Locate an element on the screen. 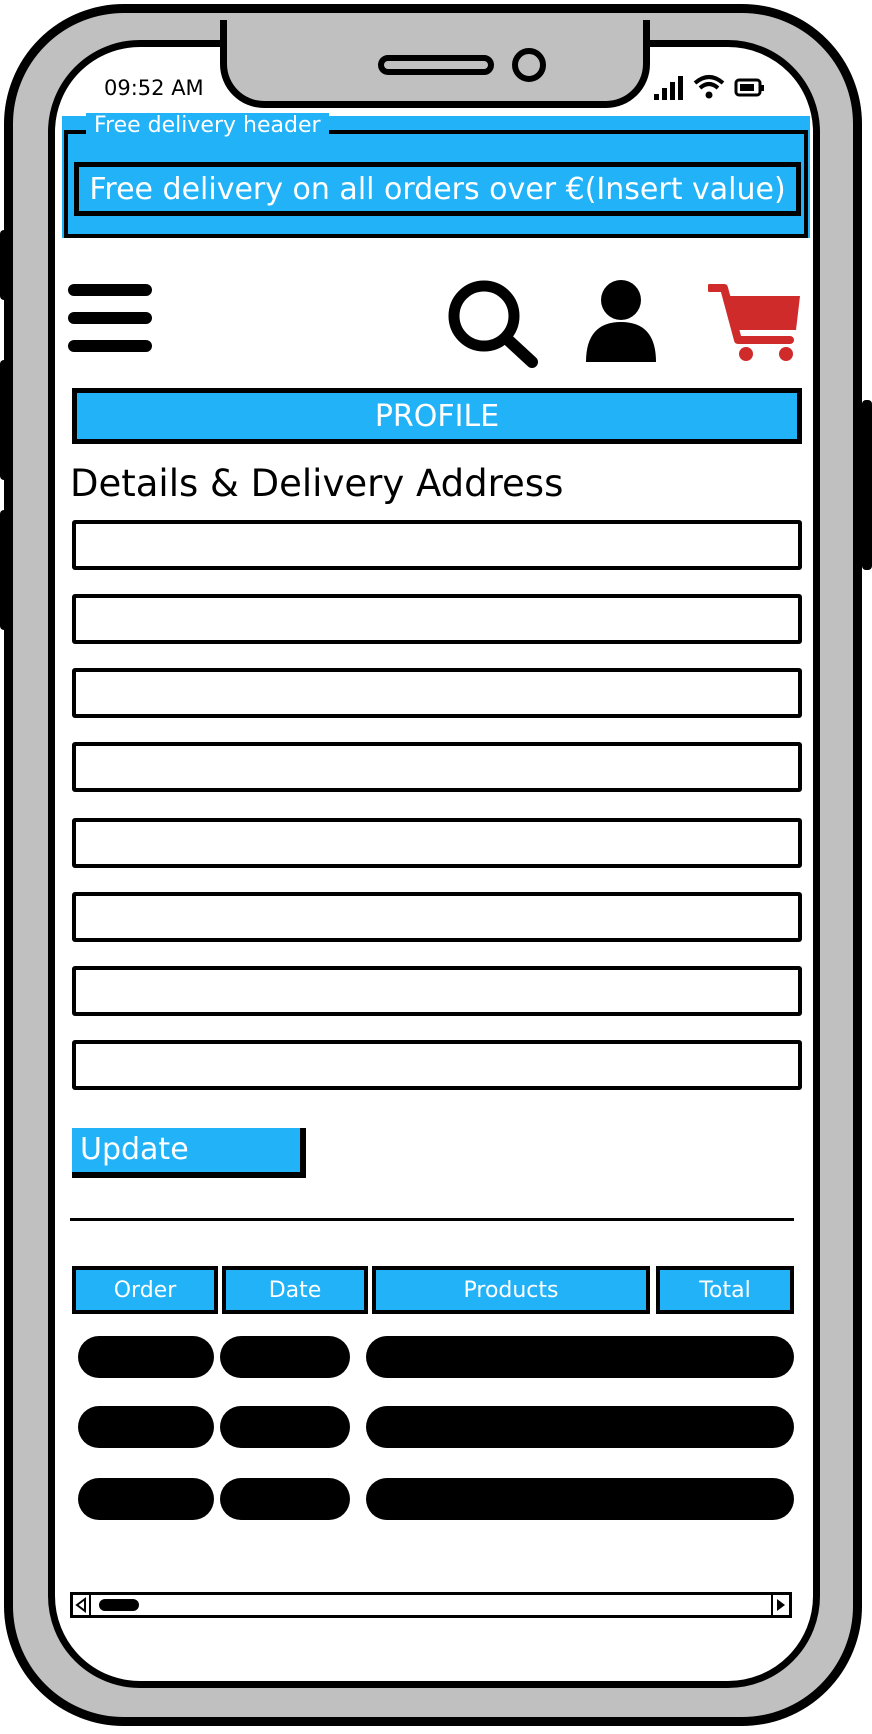  cart-icon is located at coordinates (755, 323).